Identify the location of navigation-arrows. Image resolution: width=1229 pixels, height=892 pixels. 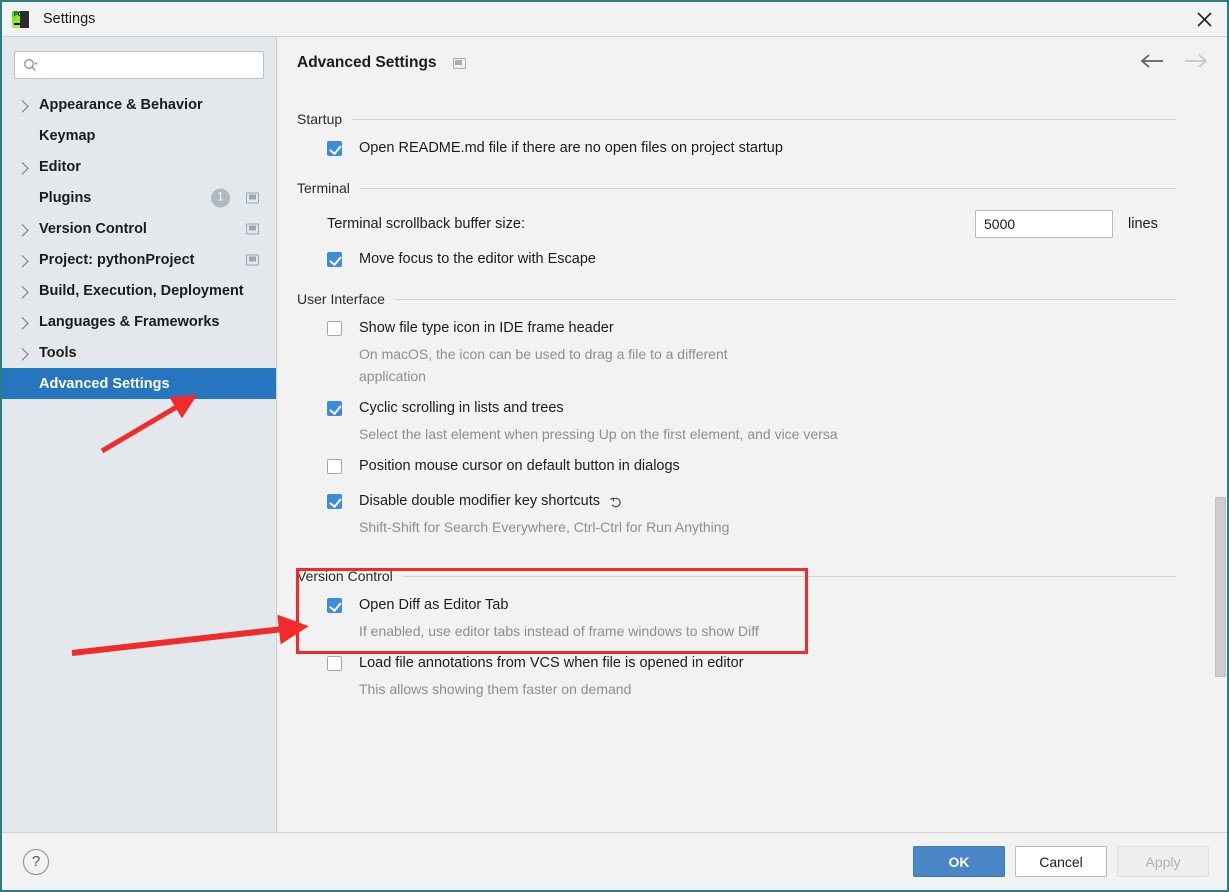
(1174, 63).